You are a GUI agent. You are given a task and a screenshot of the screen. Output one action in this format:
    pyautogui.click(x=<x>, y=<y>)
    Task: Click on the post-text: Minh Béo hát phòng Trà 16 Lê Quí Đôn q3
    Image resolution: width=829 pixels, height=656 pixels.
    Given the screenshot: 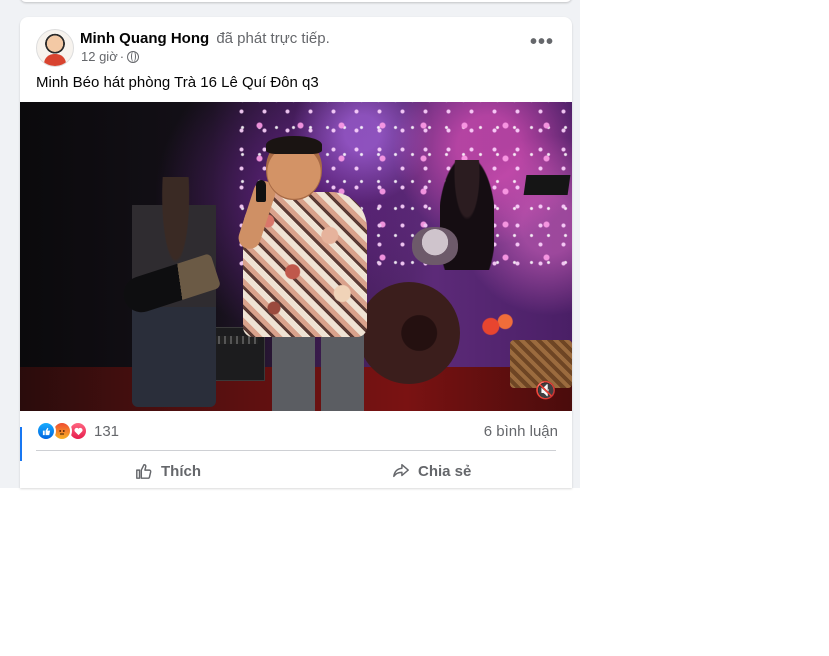 What is the action you would take?
    pyautogui.click(x=177, y=82)
    